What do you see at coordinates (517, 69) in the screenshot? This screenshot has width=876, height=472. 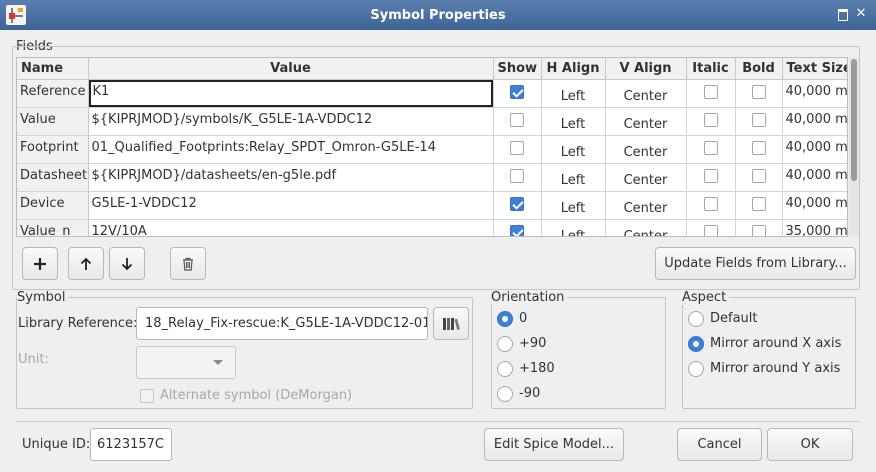 I see `column-header-show: Show` at bounding box center [517, 69].